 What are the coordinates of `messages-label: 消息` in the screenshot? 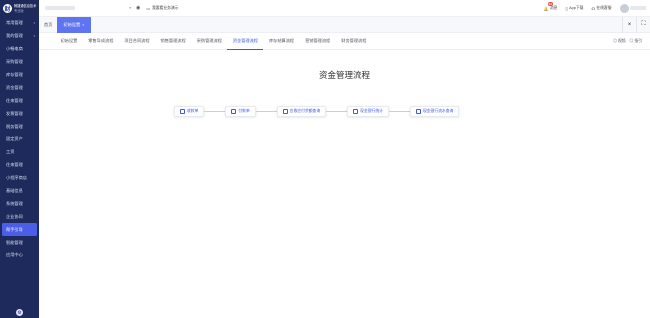 It's located at (553, 7).